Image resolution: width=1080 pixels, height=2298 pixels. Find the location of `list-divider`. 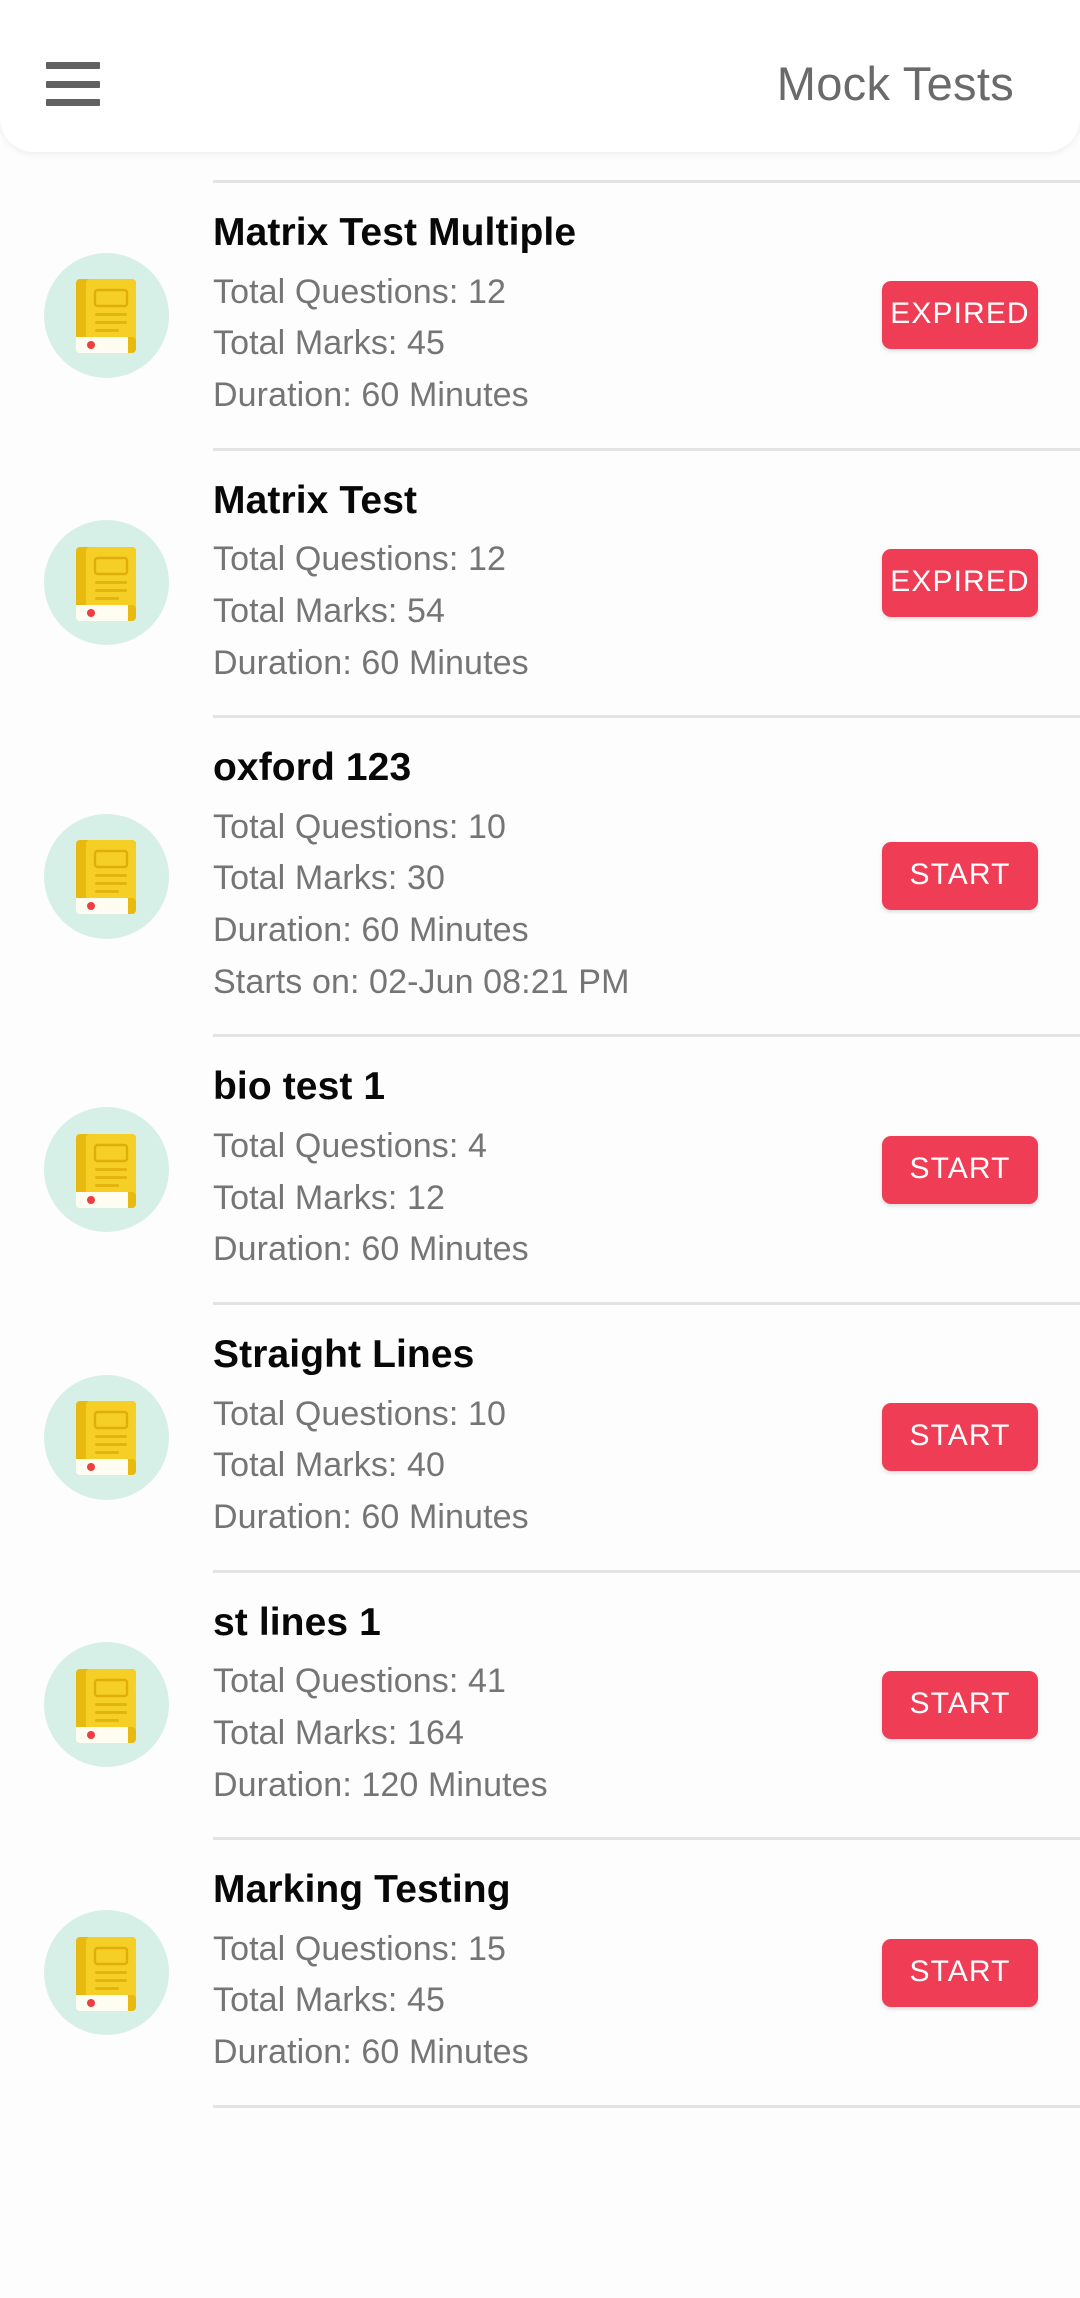

list-divider is located at coordinates (646, 2106).